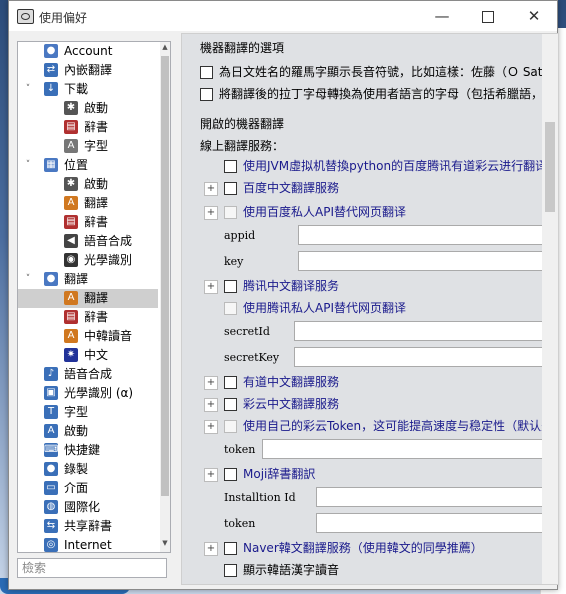  I want to click on key-label: key, so click(234, 261).